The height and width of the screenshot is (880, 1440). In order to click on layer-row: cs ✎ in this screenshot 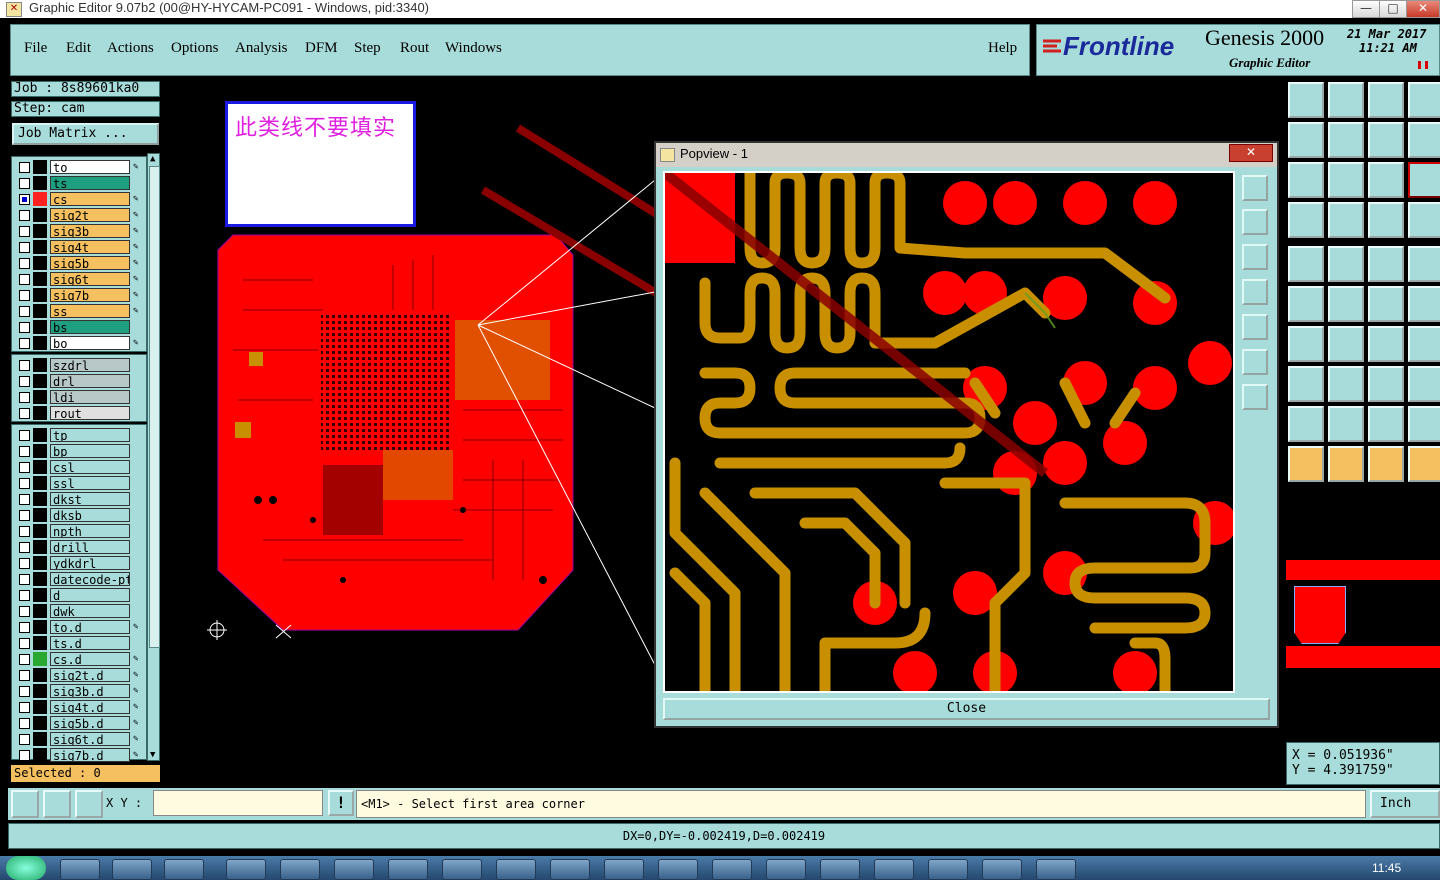, I will do `click(79, 199)`.